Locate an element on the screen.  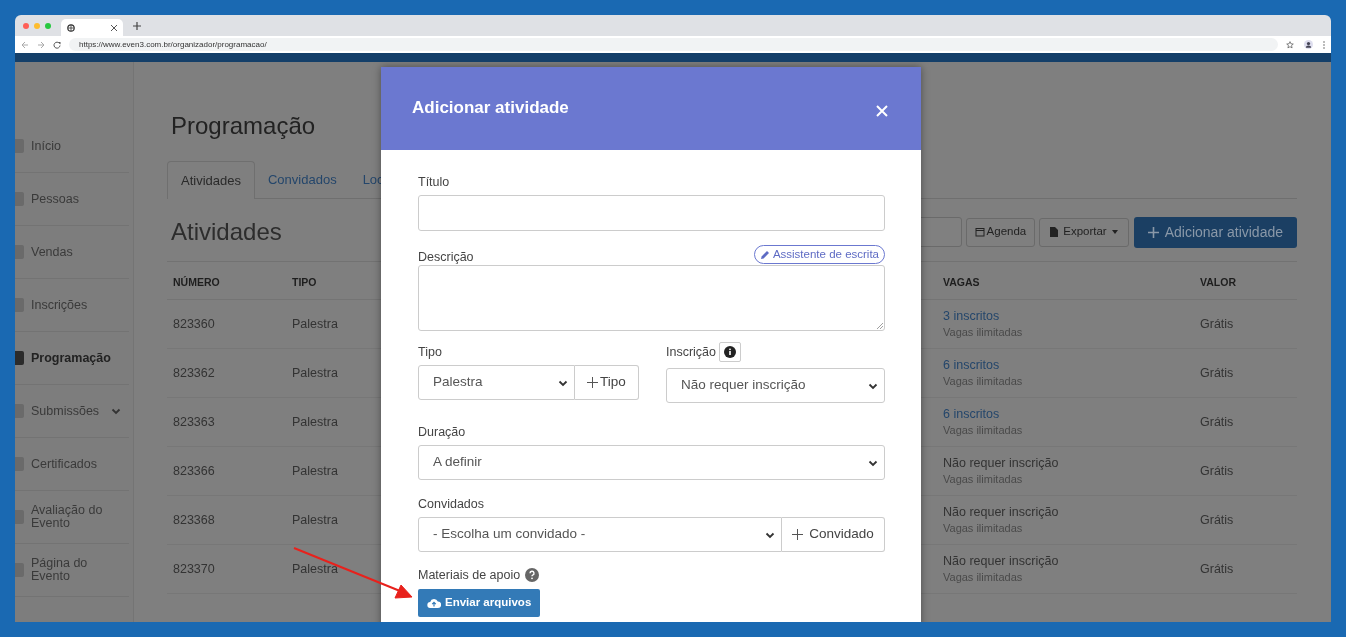
export-button: Exportar is located at coordinates (1084, 232).